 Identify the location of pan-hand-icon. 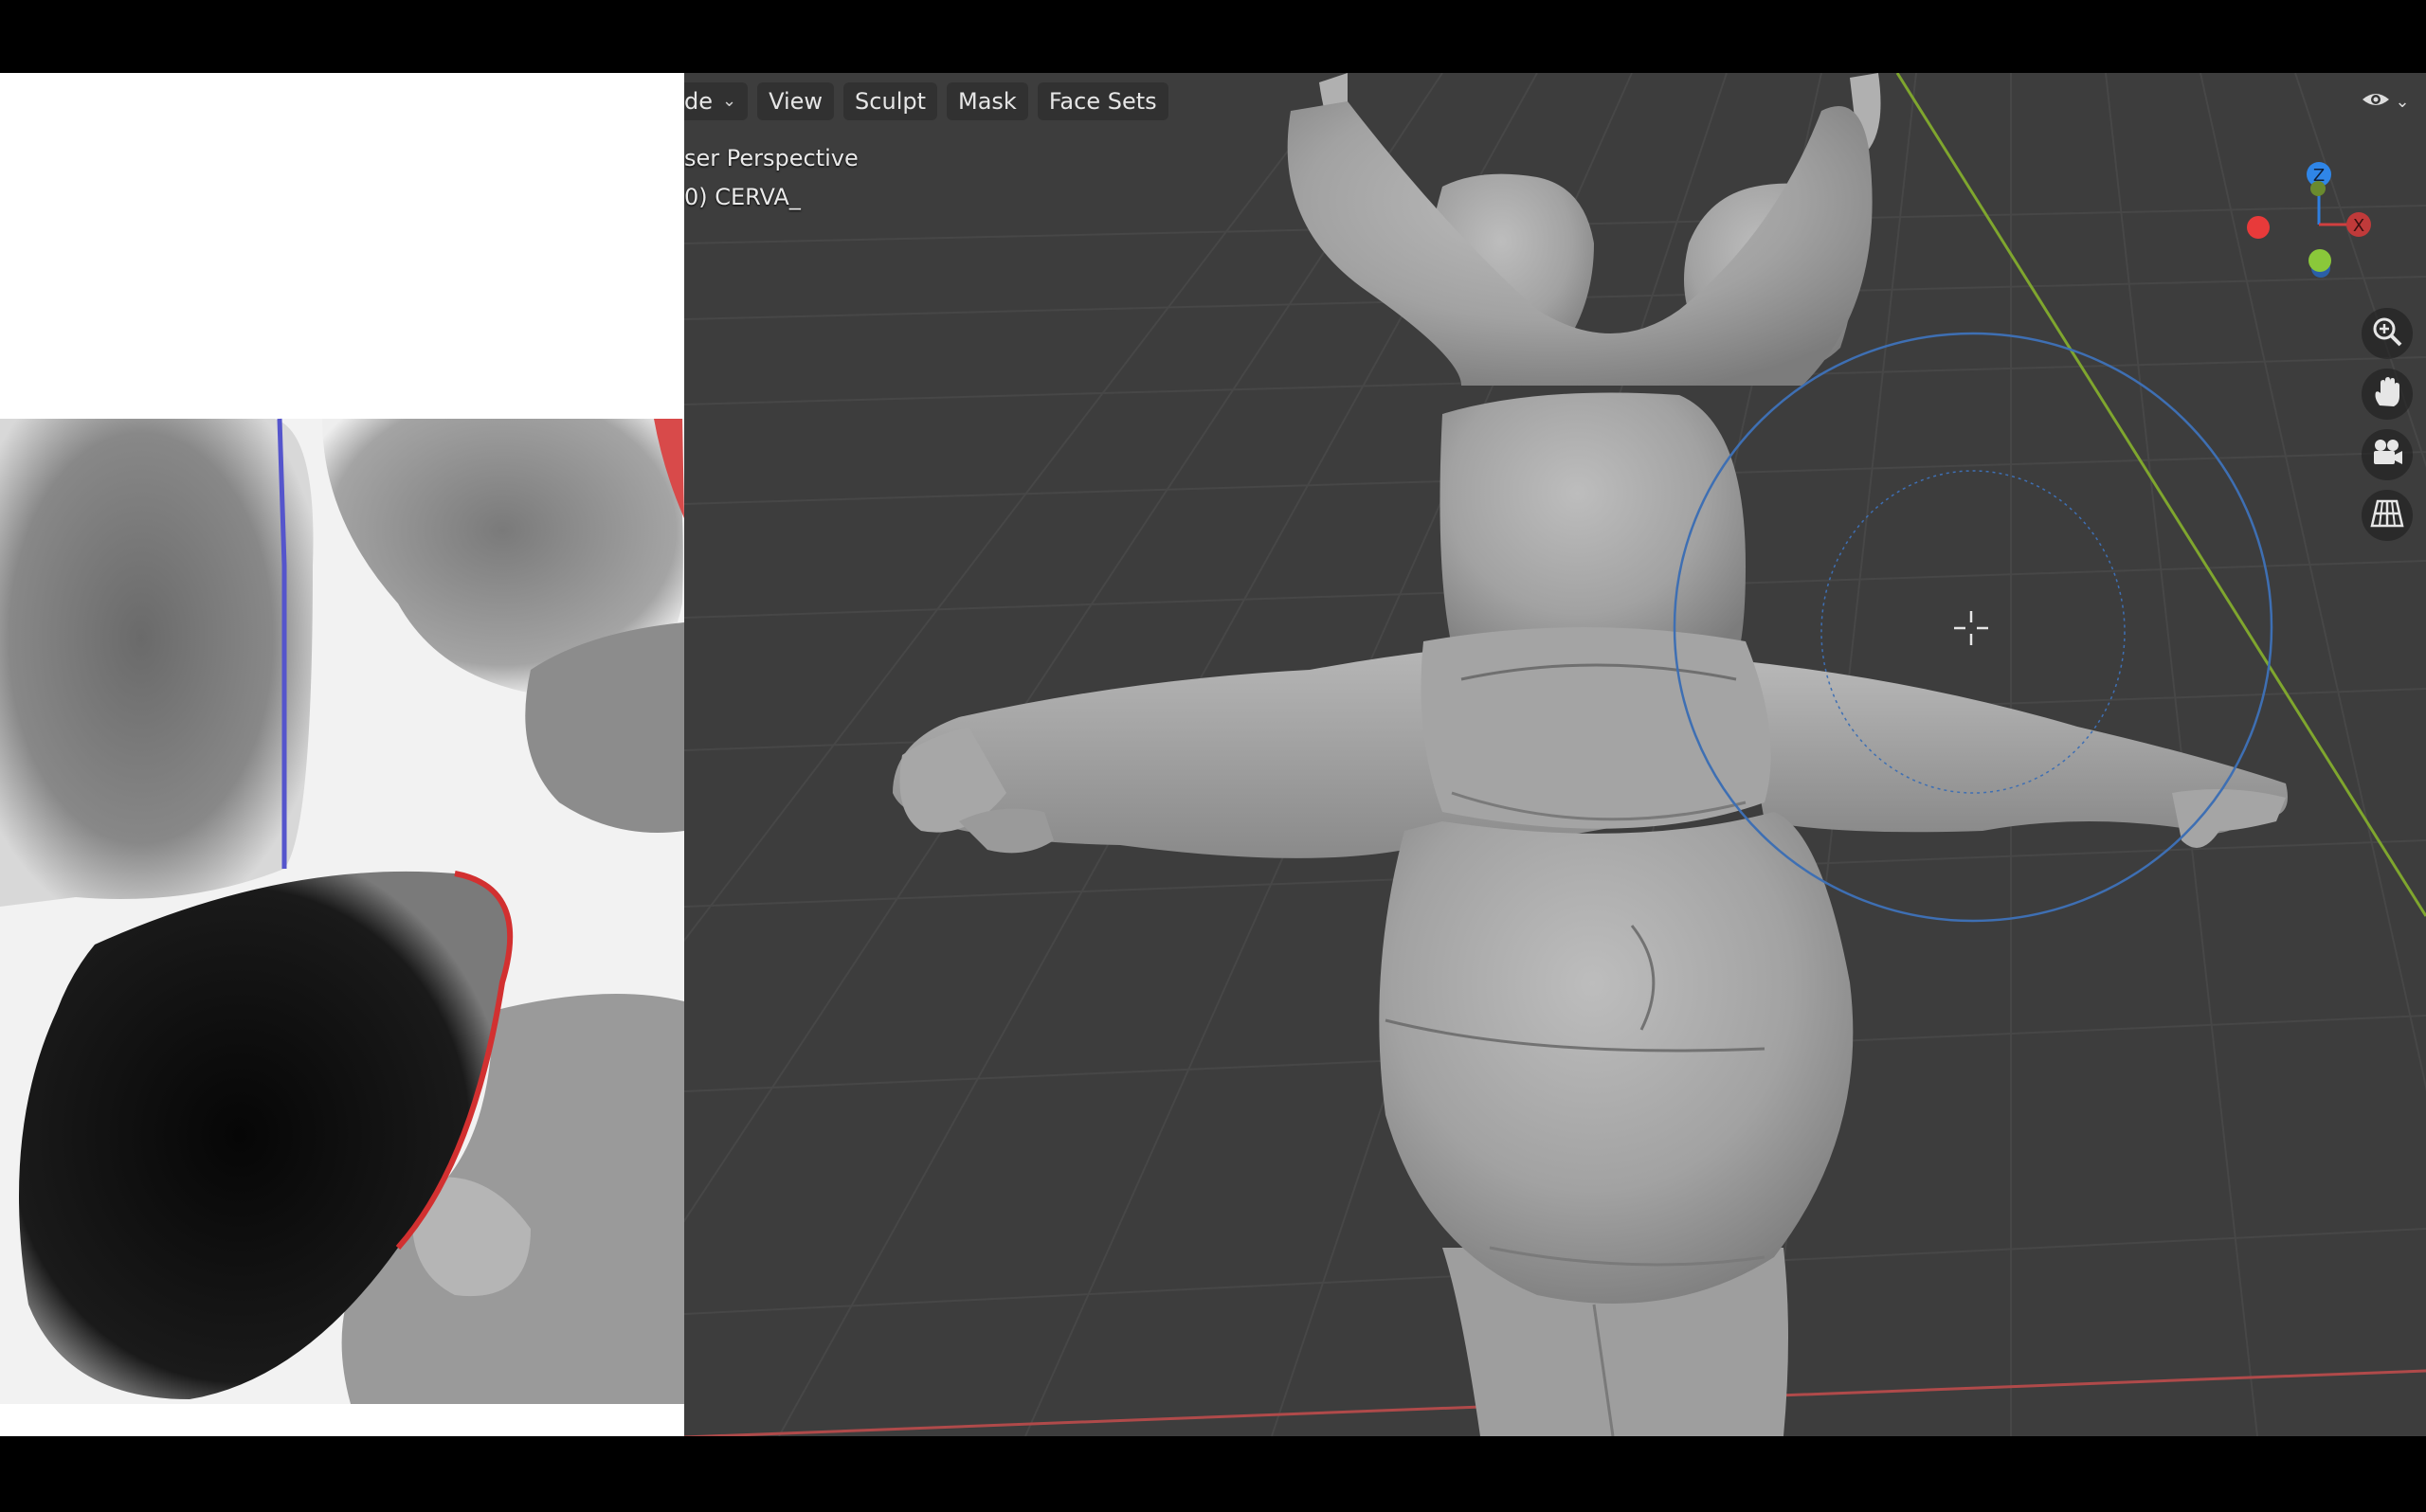
(2387, 394).